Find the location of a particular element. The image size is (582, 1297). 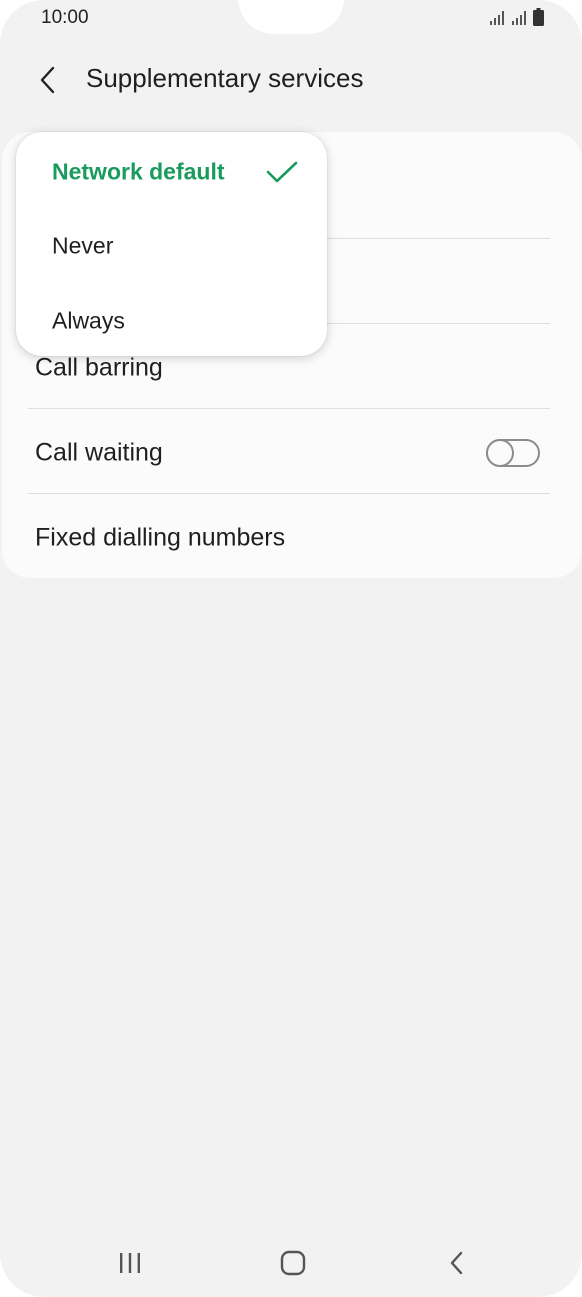

chevron-left-icon is located at coordinates (47, 80).